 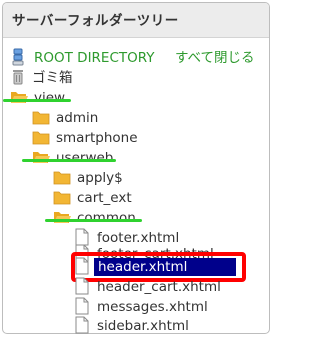 I want to click on panel-title: サーバーフォルダーツリー, so click(x=136, y=20).